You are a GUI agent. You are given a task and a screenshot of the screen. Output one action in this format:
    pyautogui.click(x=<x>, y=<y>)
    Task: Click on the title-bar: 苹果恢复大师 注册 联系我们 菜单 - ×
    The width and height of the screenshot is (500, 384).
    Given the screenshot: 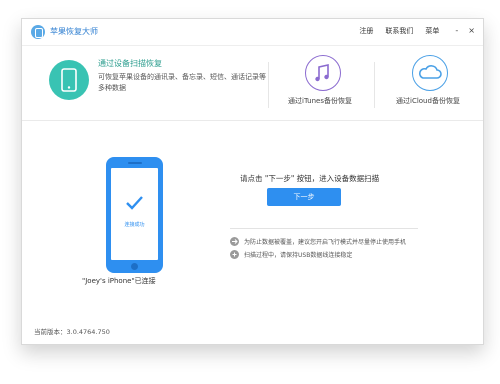 What is the action you would take?
    pyautogui.click(x=252, y=32)
    